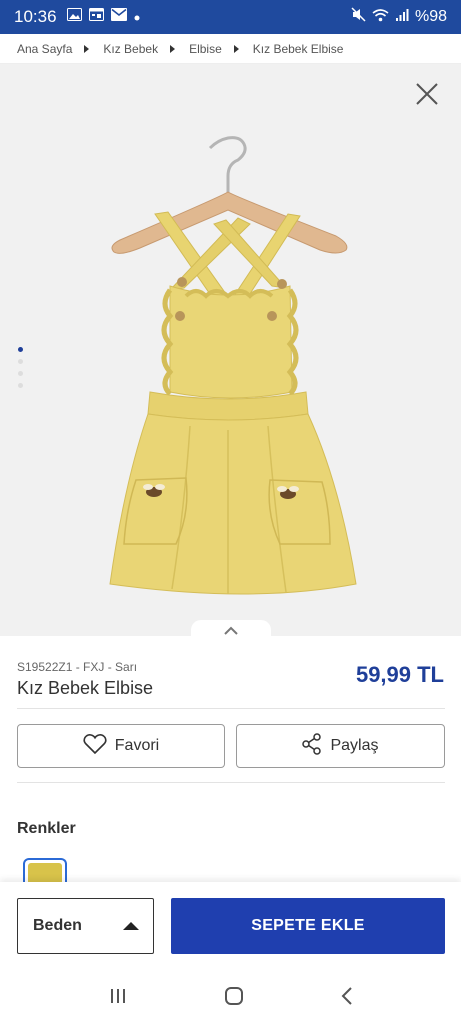 This screenshot has width=461, height=1024. I want to click on breadcrumb-kiz-bebek: Kız Bebek, so click(130, 49).